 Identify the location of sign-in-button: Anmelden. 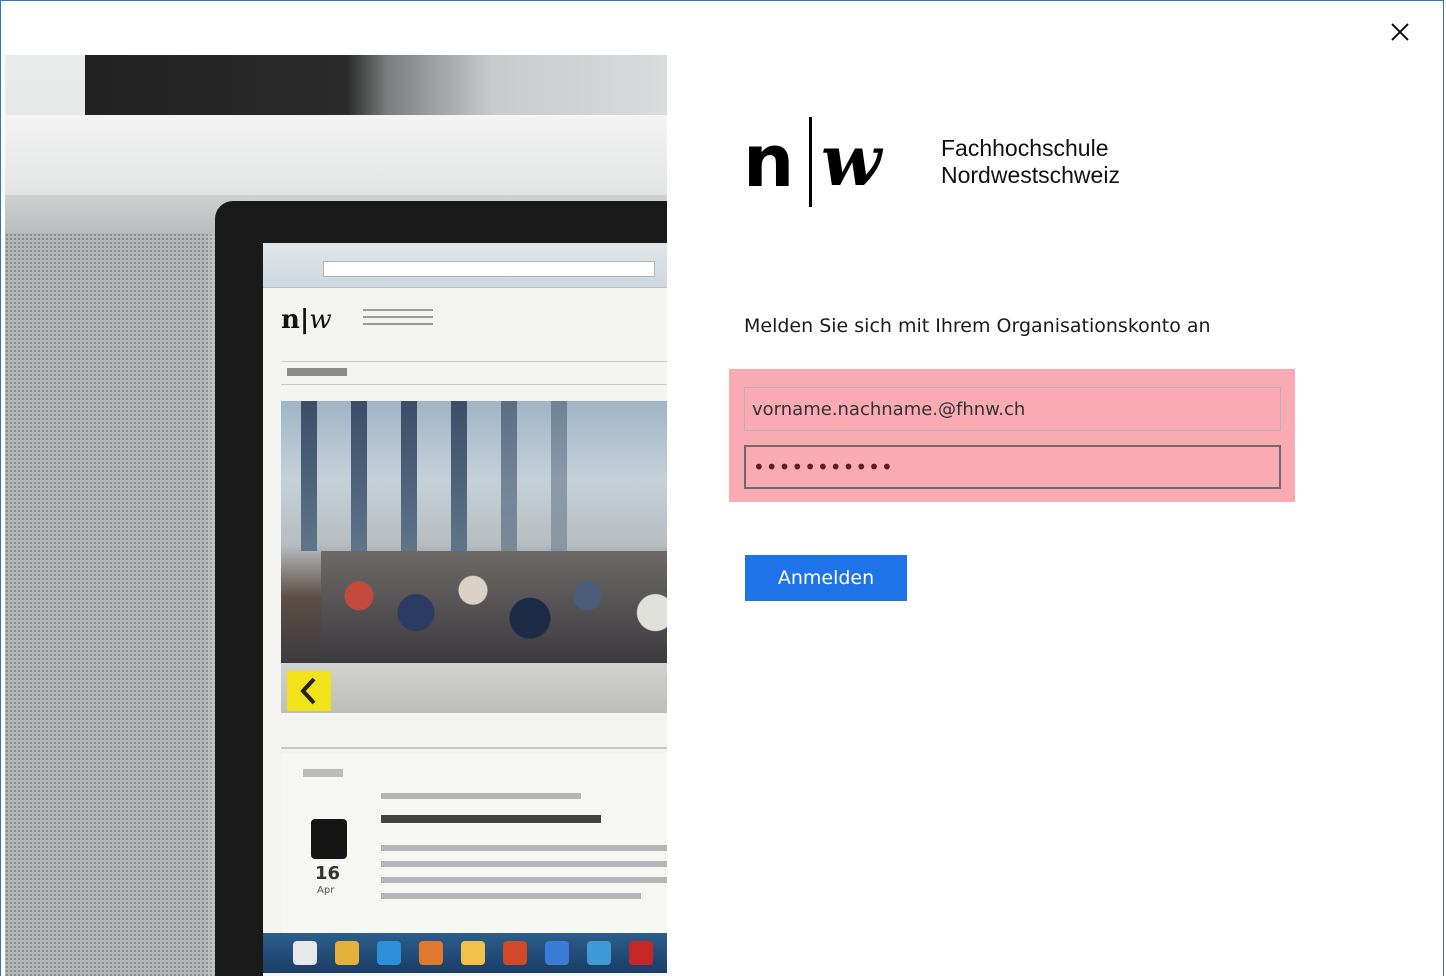
(826, 578).